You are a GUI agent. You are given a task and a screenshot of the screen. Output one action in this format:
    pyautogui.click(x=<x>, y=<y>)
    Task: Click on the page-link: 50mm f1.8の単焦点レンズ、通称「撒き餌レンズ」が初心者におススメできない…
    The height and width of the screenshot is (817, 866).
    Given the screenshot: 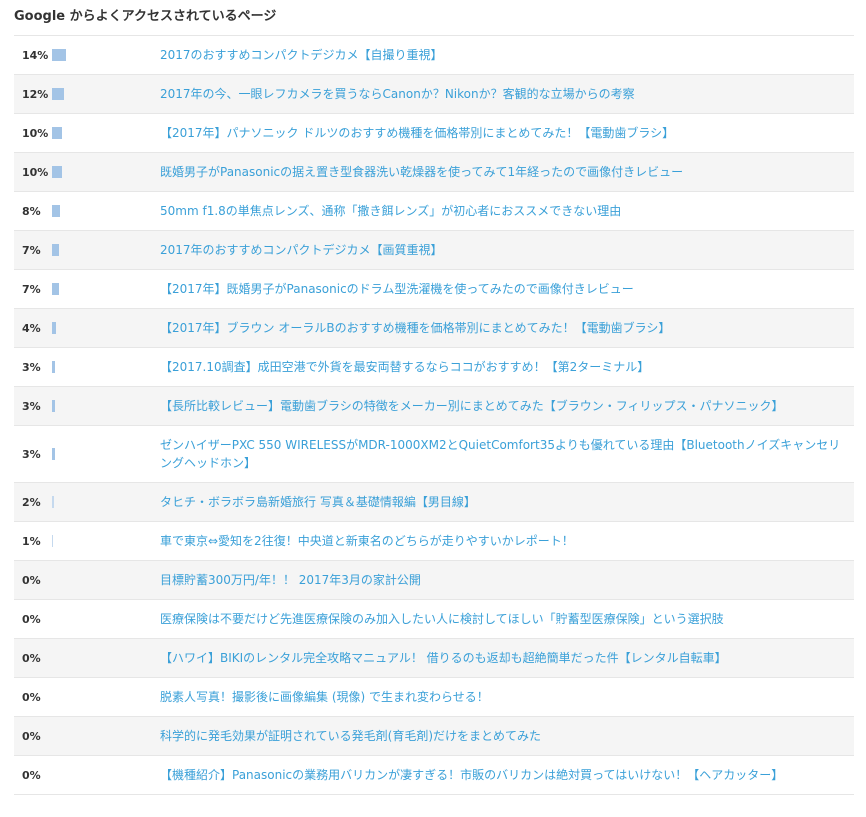 What is the action you would take?
    pyautogui.click(x=507, y=211)
    